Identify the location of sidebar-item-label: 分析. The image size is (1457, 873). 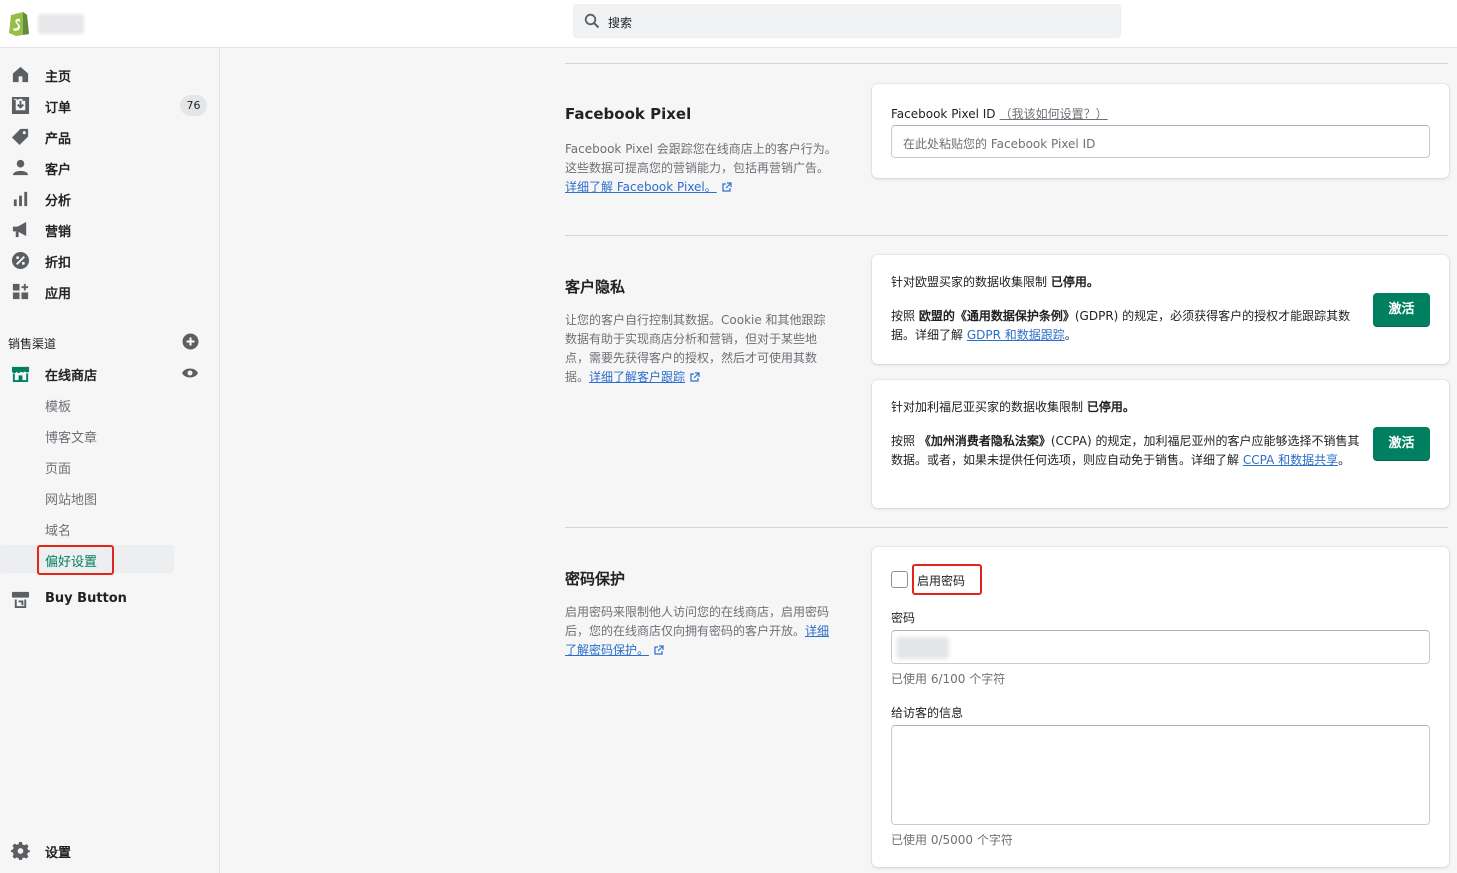
(58, 201).